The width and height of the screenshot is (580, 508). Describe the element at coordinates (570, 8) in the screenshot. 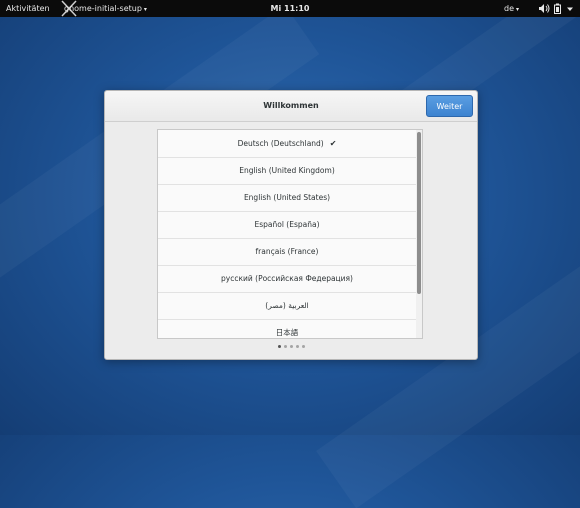

I see `system-menu-caret-icon` at that location.